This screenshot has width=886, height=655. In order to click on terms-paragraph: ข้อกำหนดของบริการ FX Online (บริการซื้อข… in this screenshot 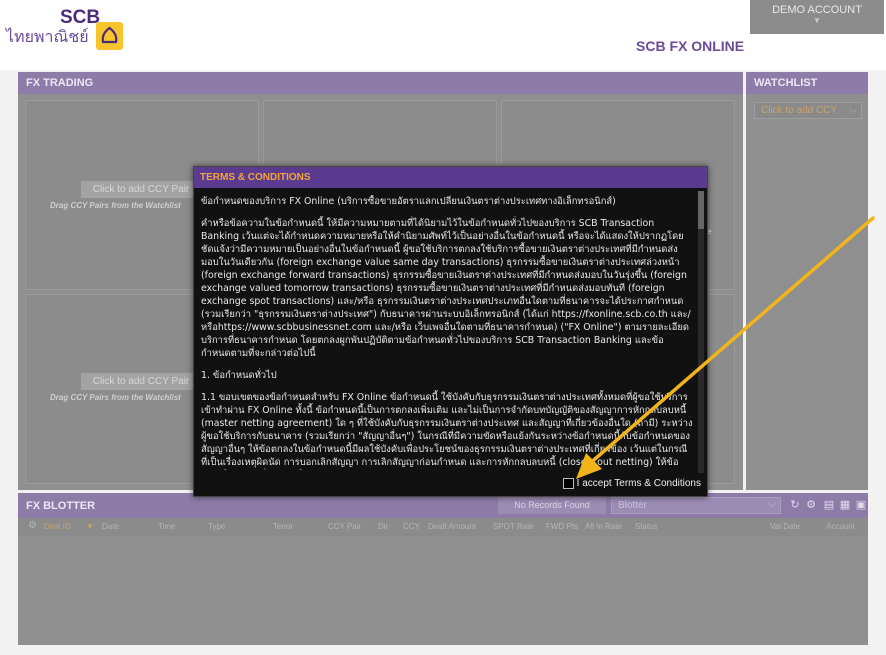, I will do `click(408, 201)`.